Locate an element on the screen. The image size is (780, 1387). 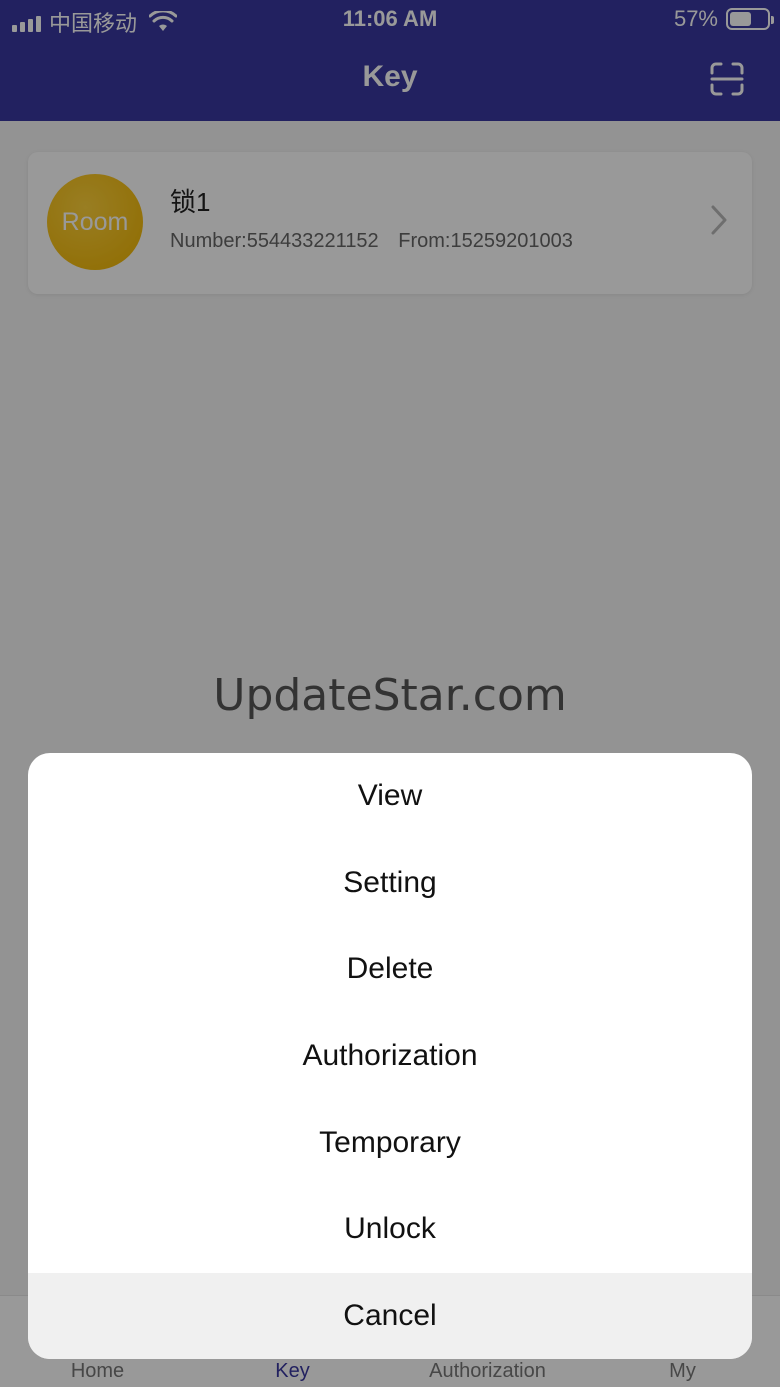
action-unlock: Unlock is located at coordinates (390, 1229).